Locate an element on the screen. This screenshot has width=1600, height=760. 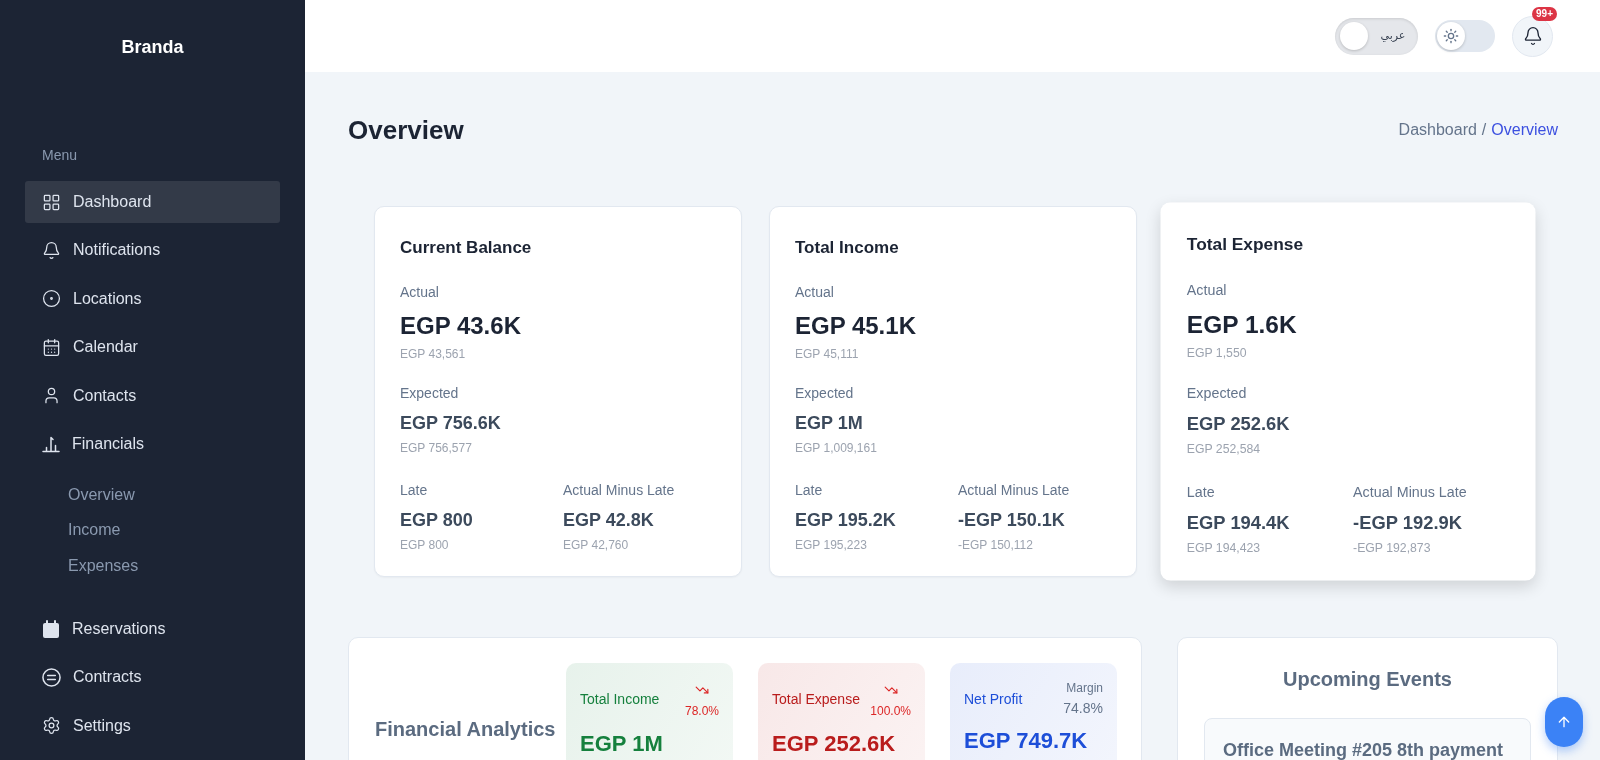
section-title: Upcoming Events is located at coordinates (1367, 679).